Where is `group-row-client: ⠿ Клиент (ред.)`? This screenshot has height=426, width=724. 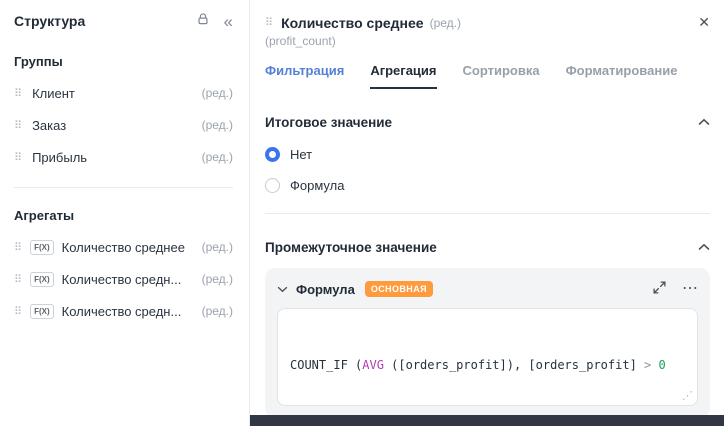 group-row-client: ⠿ Клиент (ред.) is located at coordinates (123, 93).